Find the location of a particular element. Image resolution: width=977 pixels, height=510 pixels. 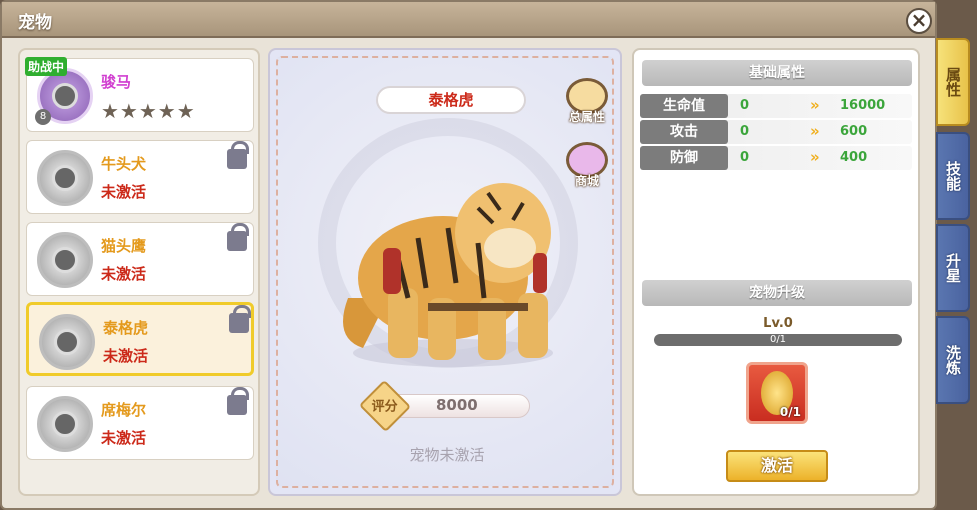

upgrade-item-slot: 0/1 is located at coordinates (777, 393).